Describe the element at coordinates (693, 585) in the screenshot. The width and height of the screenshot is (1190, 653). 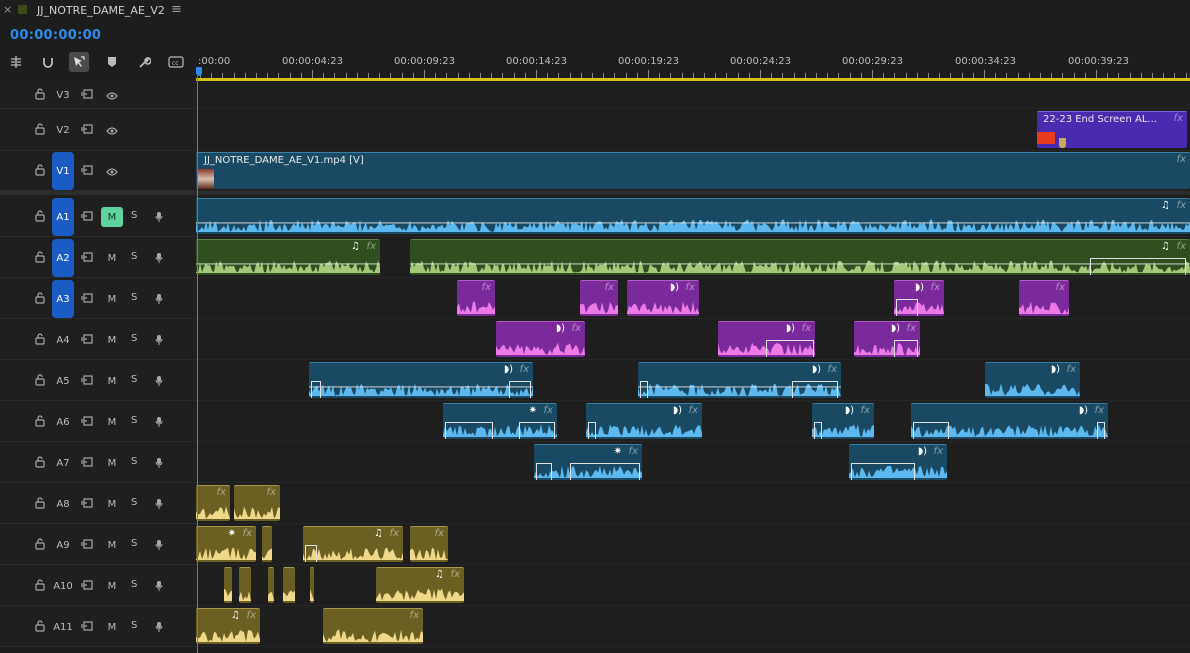
I see `audio-lane-a10: fx ♫` at that location.